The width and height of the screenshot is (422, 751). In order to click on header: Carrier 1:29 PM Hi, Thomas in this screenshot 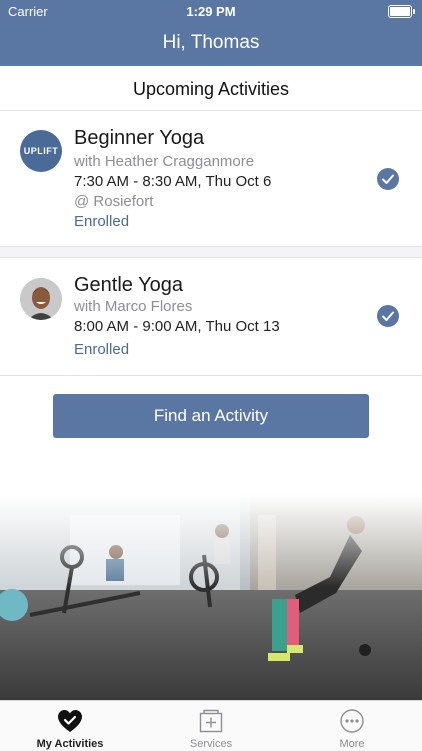, I will do `click(211, 33)`.